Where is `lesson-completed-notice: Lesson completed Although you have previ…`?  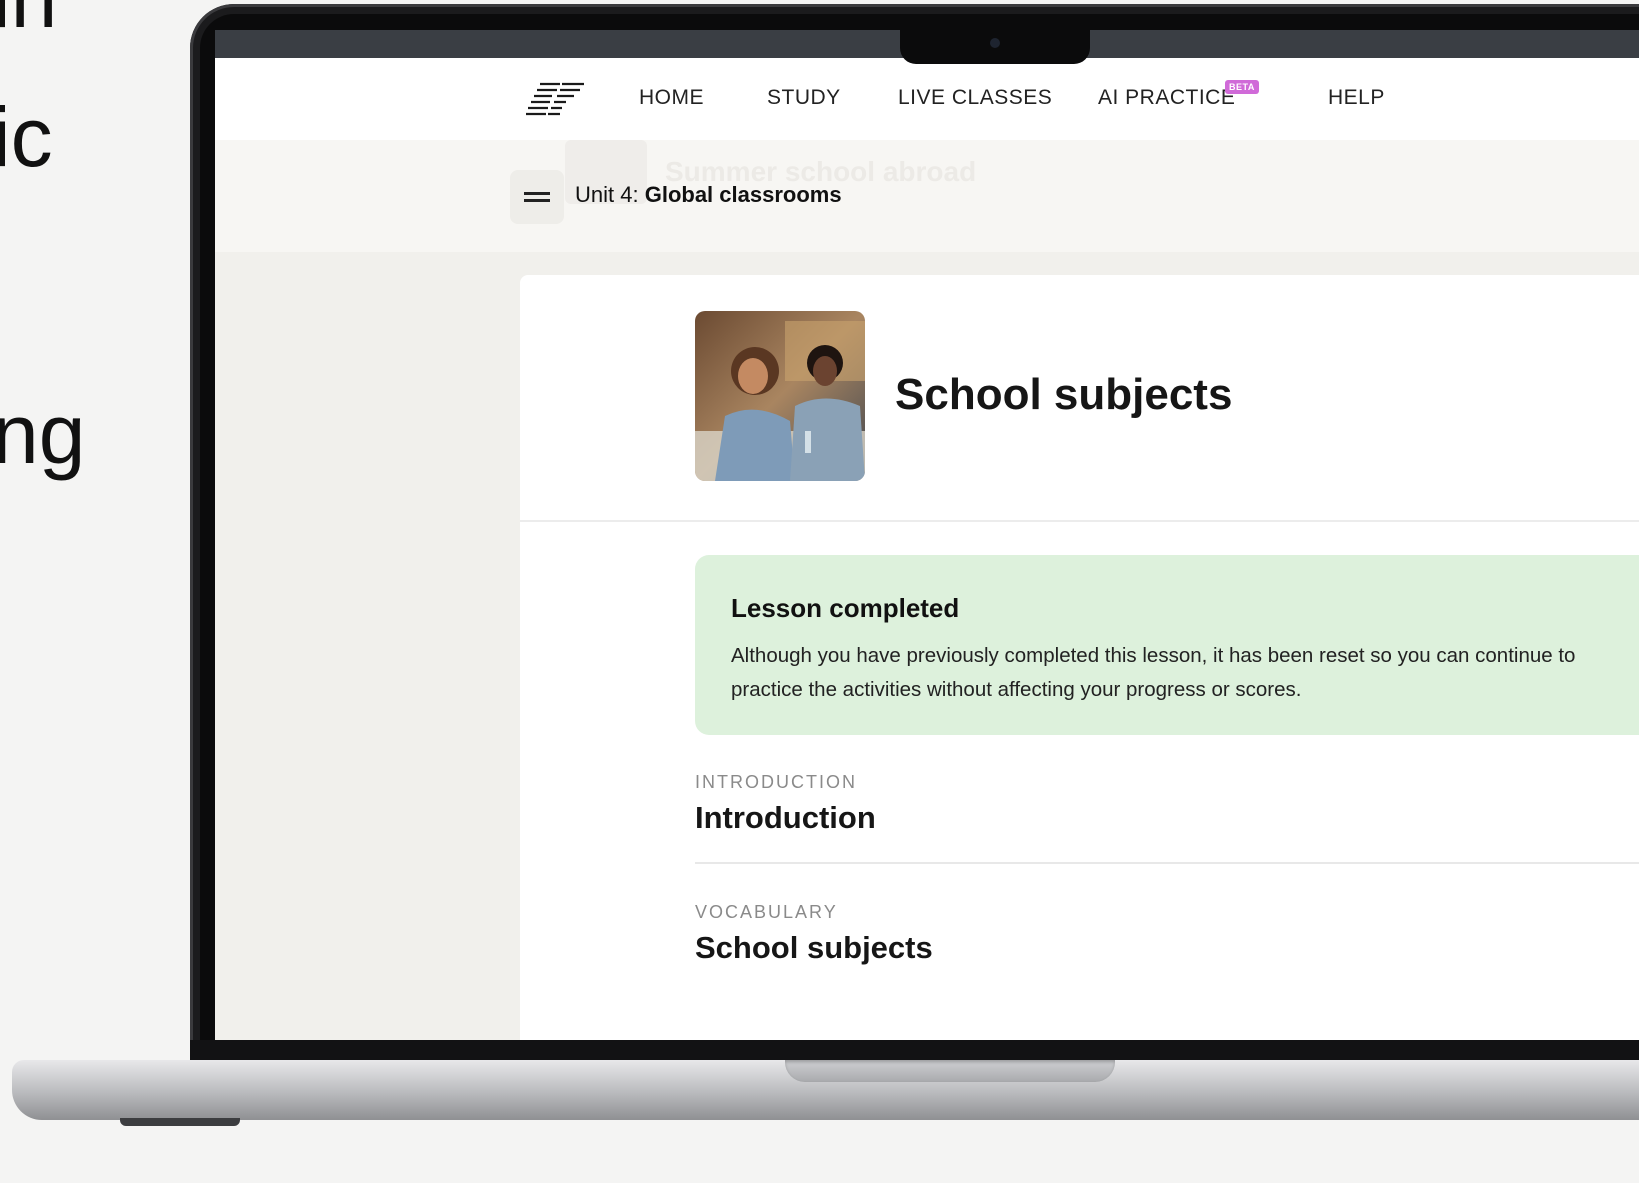
lesson-completed-notice: Lesson completed Although you have previ… is located at coordinates (1167, 645).